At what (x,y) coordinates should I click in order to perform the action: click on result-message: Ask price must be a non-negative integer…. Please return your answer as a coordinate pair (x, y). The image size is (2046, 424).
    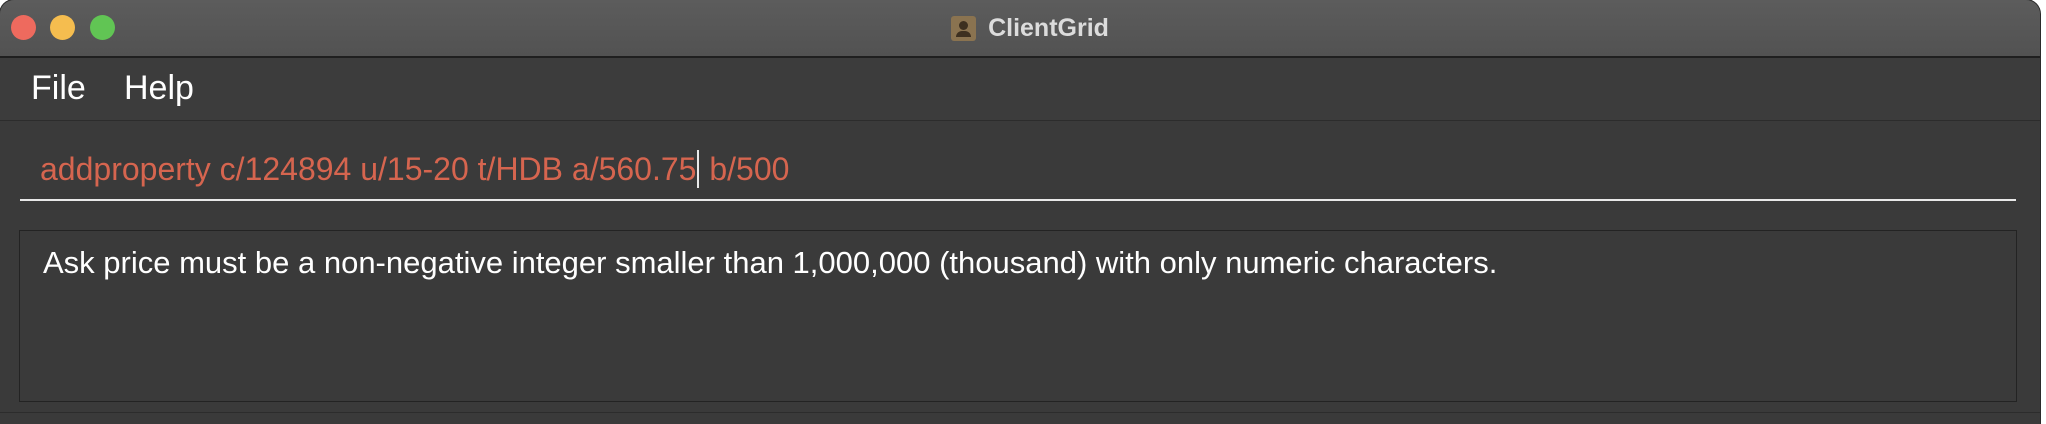
    Looking at the image, I should click on (770, 262).